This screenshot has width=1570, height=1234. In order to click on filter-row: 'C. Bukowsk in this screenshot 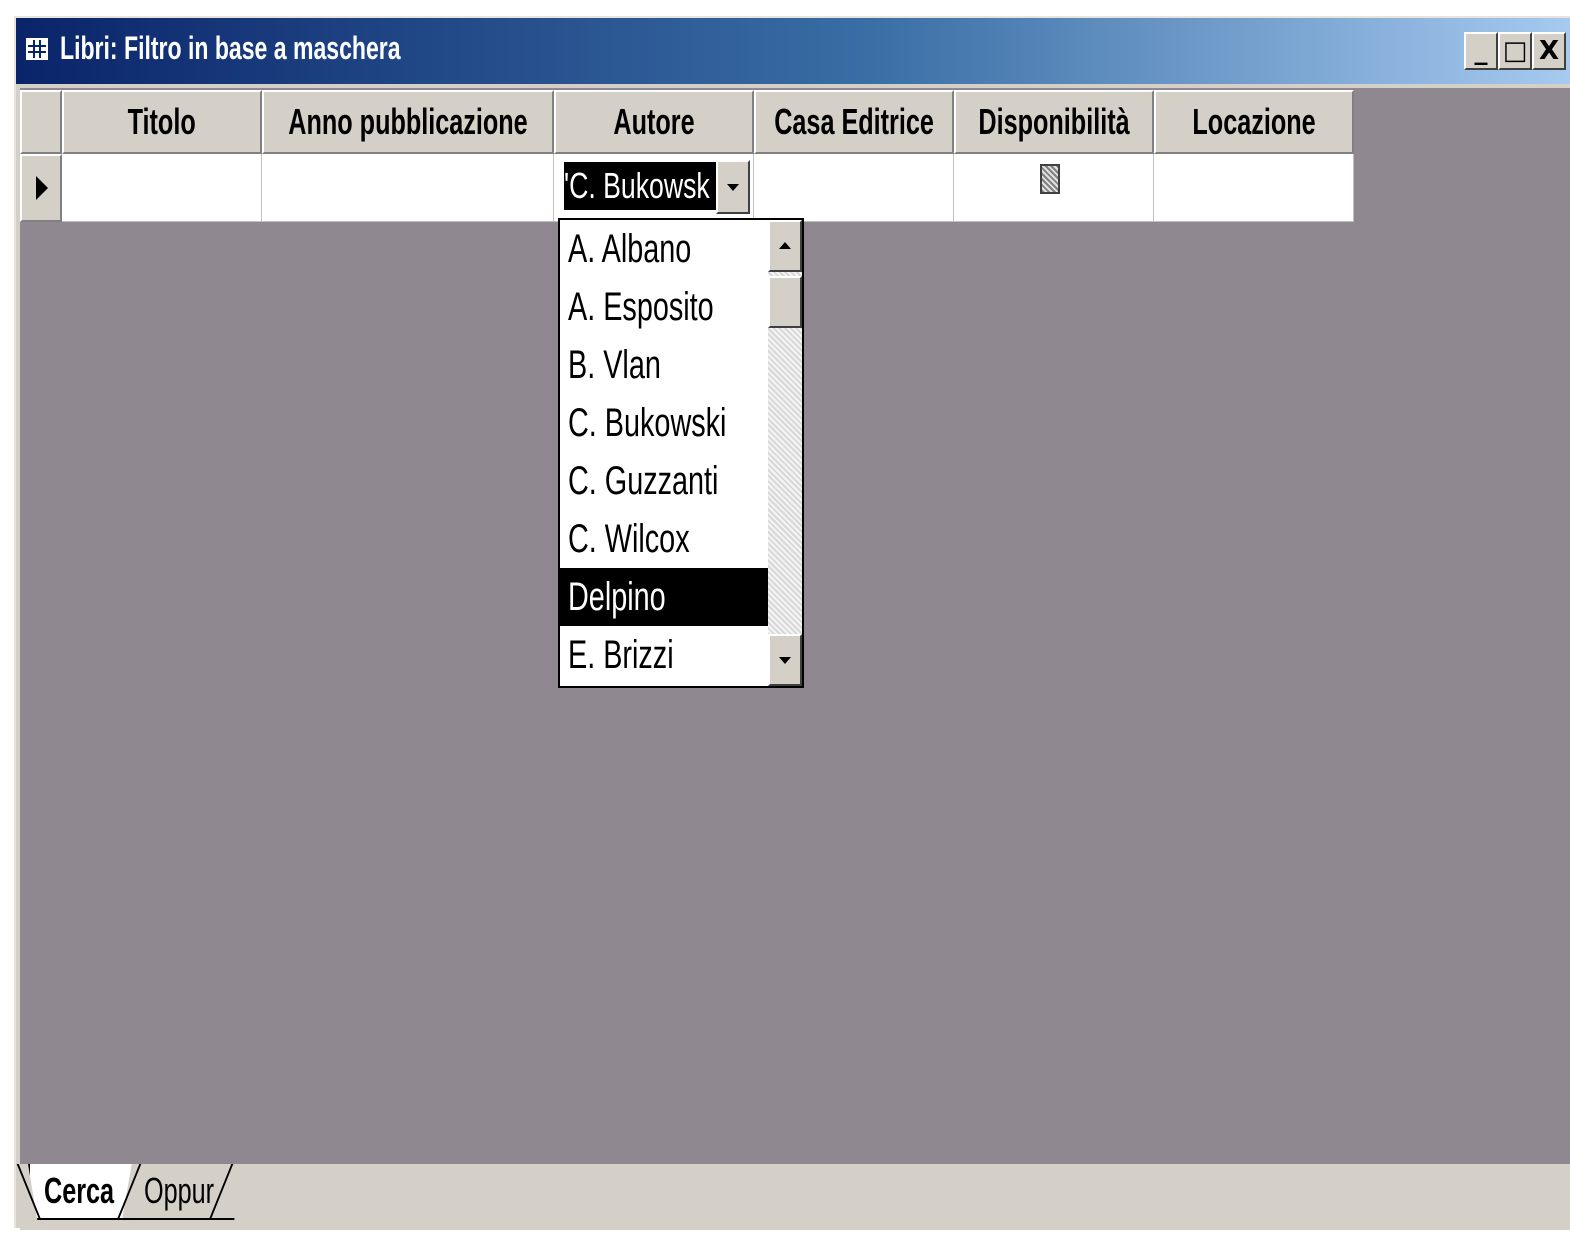, I will do `click(689, 188)`.